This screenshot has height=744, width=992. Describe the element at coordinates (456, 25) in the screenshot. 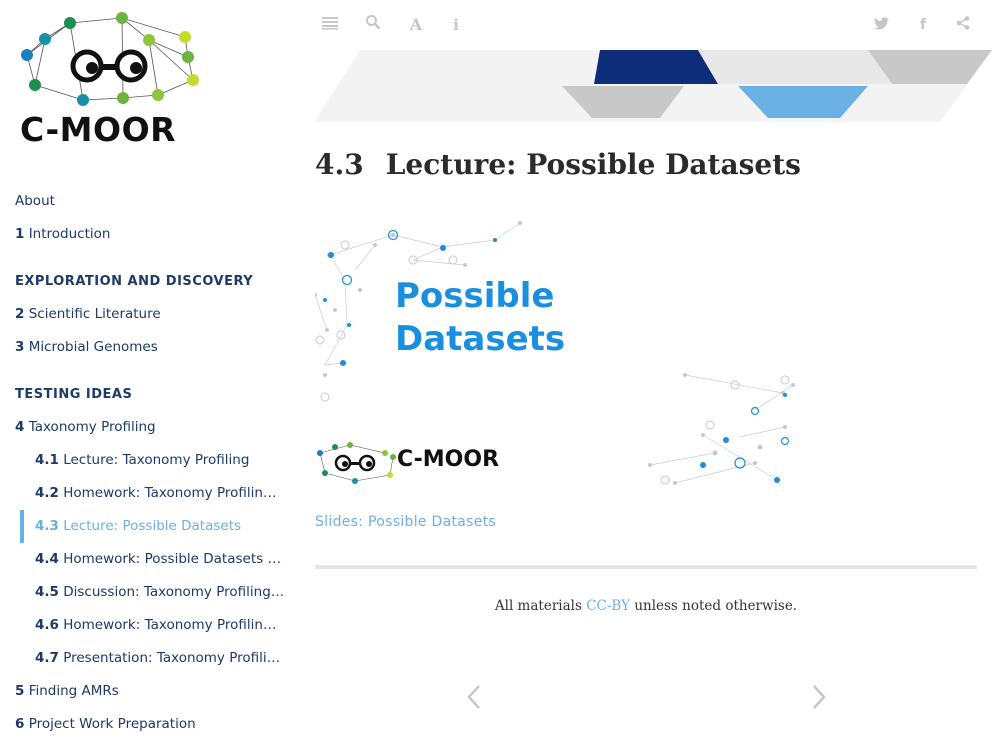

I see `info-icon: i` at that location.